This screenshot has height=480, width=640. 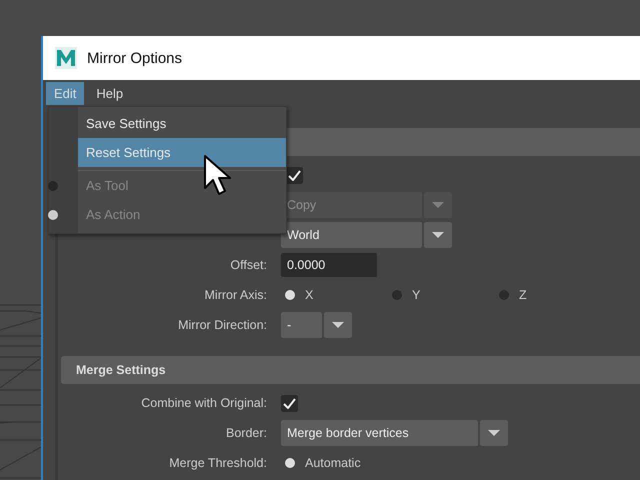 What do you see at coordinates (523, 295) in the screenshot?
I see `radio-label: Z` at bounding box center [523, 295].